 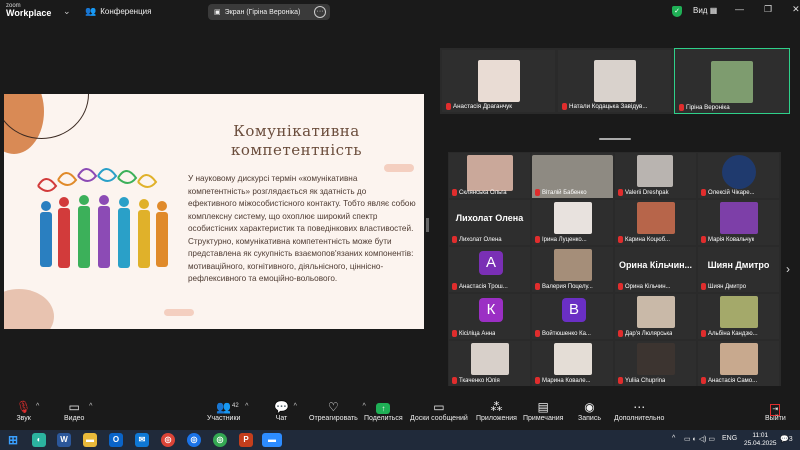 I want to click on file-explorer-icon: ▬, so click(x=90, y=440).